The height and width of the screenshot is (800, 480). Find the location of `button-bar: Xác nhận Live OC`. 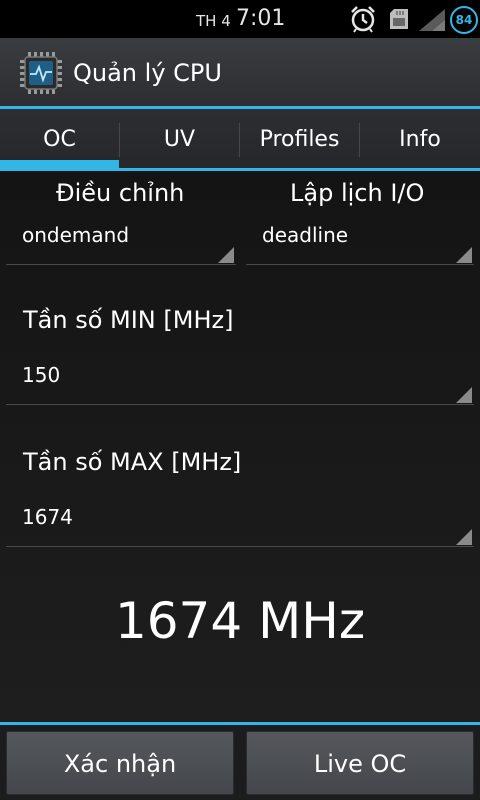

button-bar: Xác nhận Live OC is located at coordinates (240, 762).